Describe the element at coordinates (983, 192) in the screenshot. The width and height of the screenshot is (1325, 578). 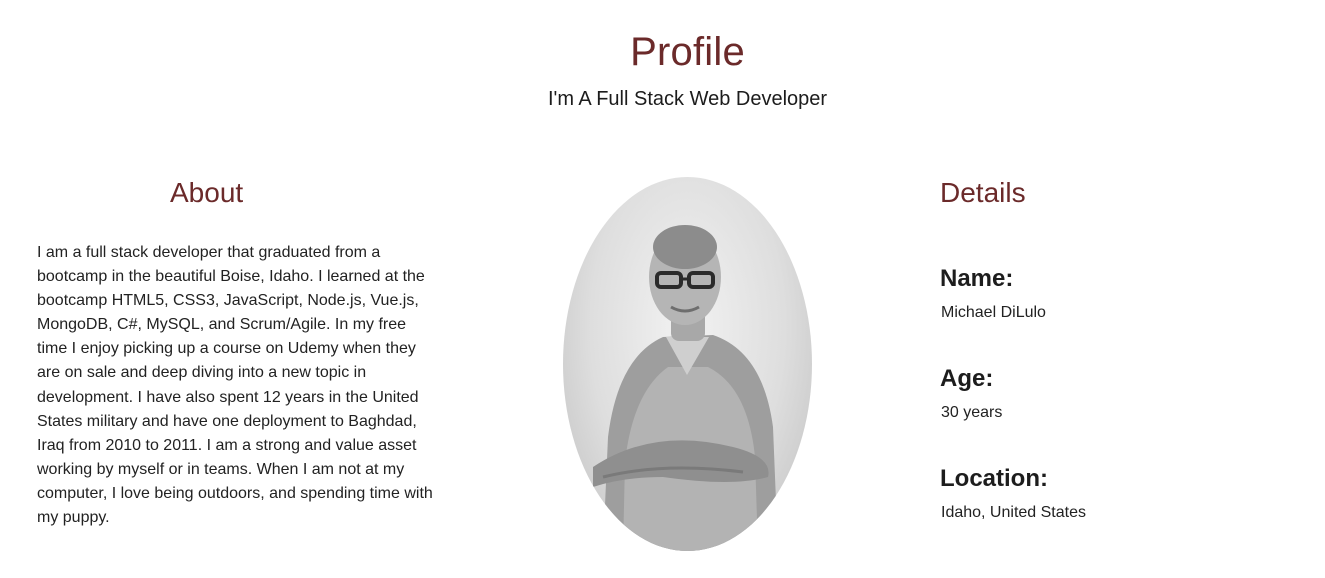
I see `details-heading: Details` at that location.